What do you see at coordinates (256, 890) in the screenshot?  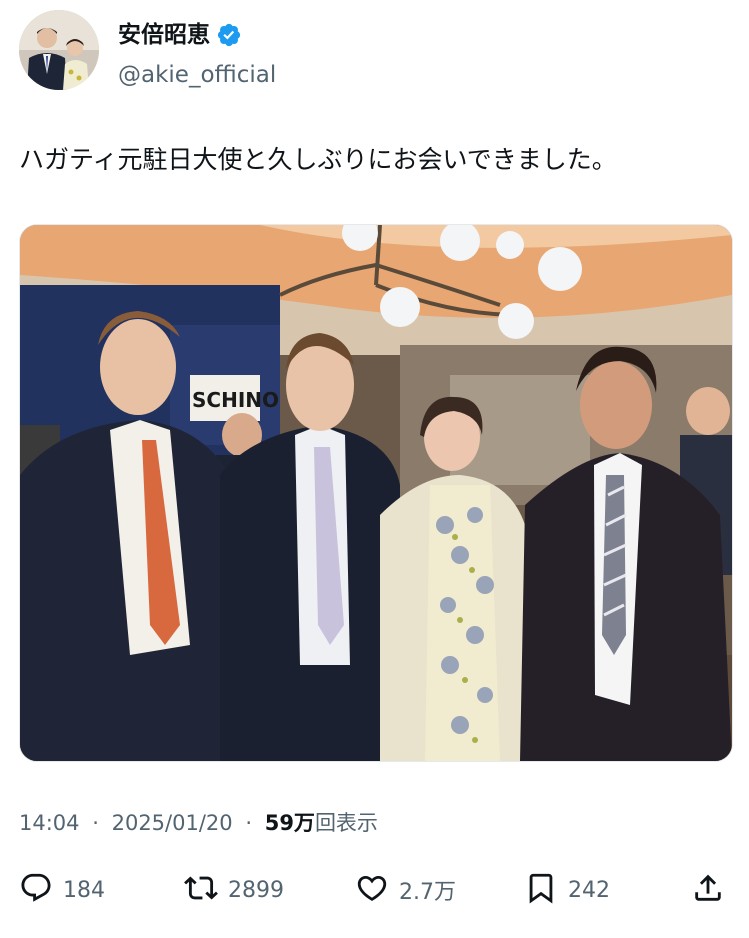 I see `repost-count: 2899` at bounding box center [256, 890].